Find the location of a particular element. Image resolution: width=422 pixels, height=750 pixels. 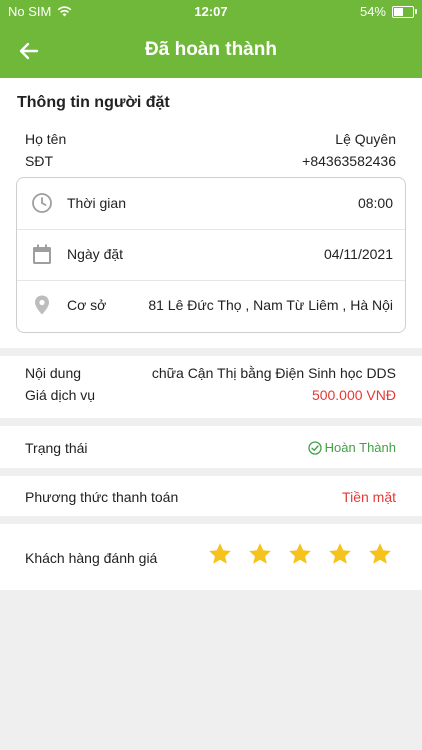

star-rating is located at coordinates (300, 554).